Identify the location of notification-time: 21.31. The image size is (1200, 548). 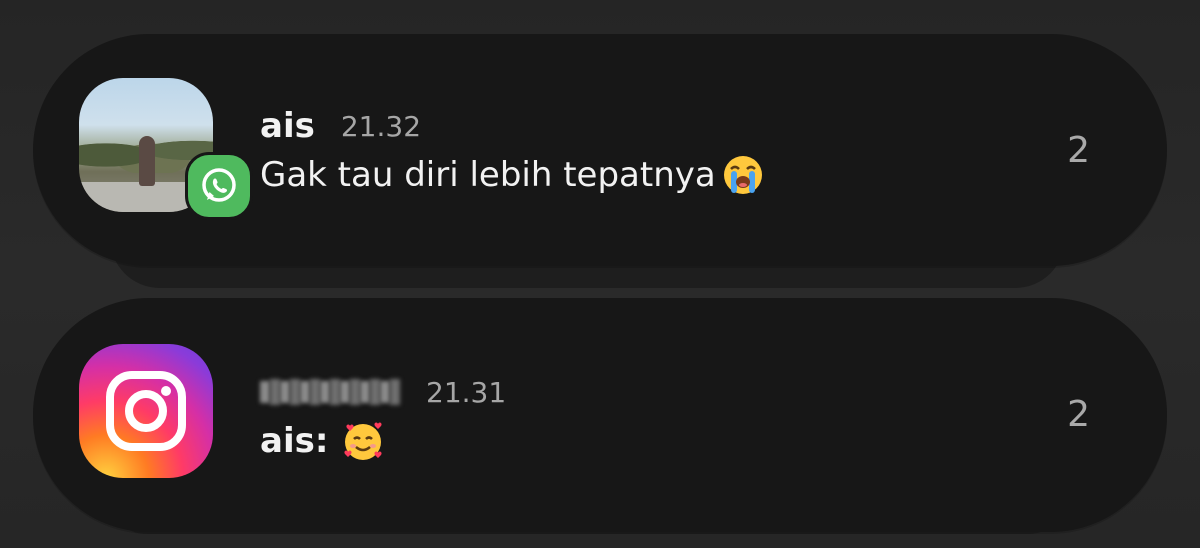
(466, 392).